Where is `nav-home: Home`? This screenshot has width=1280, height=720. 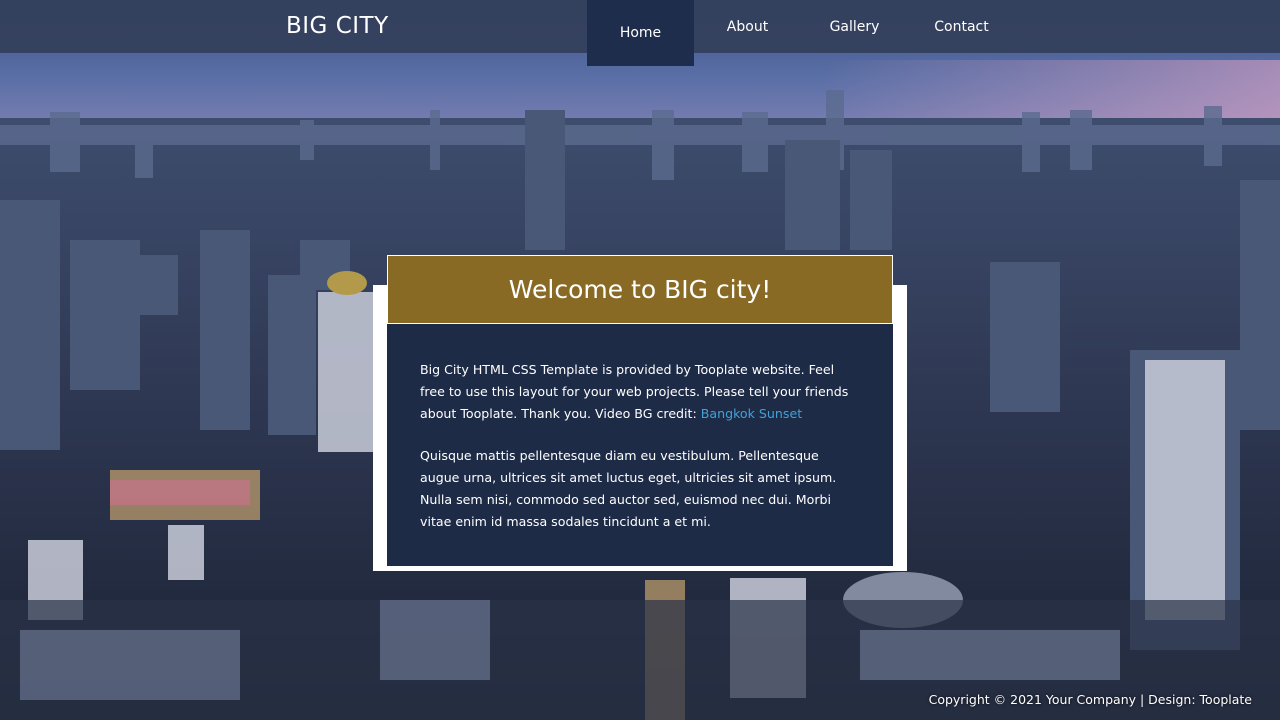
nav-home: Home is located at coordinates (640, 33).